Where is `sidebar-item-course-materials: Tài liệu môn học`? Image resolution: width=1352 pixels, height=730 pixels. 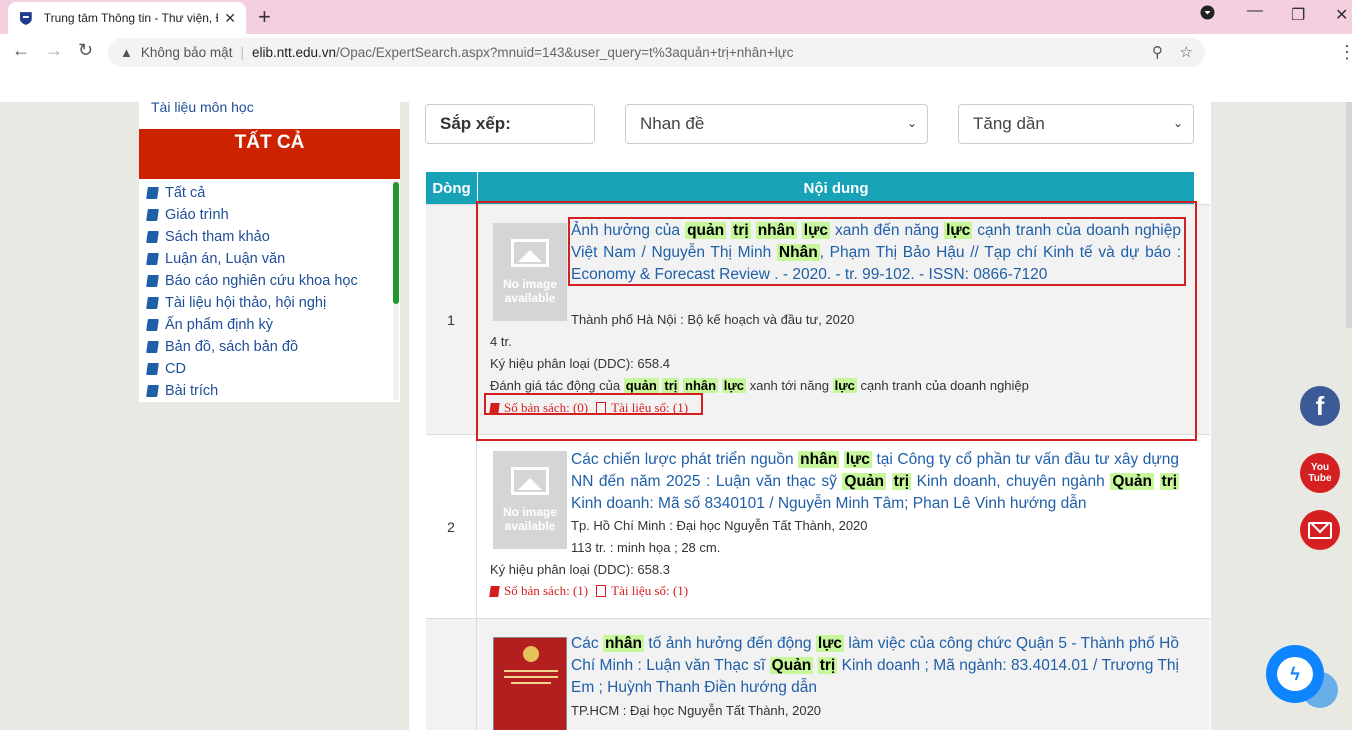
sidebar-item-course-materials: Tài liệu môn học is located at coordinates (269, 112).